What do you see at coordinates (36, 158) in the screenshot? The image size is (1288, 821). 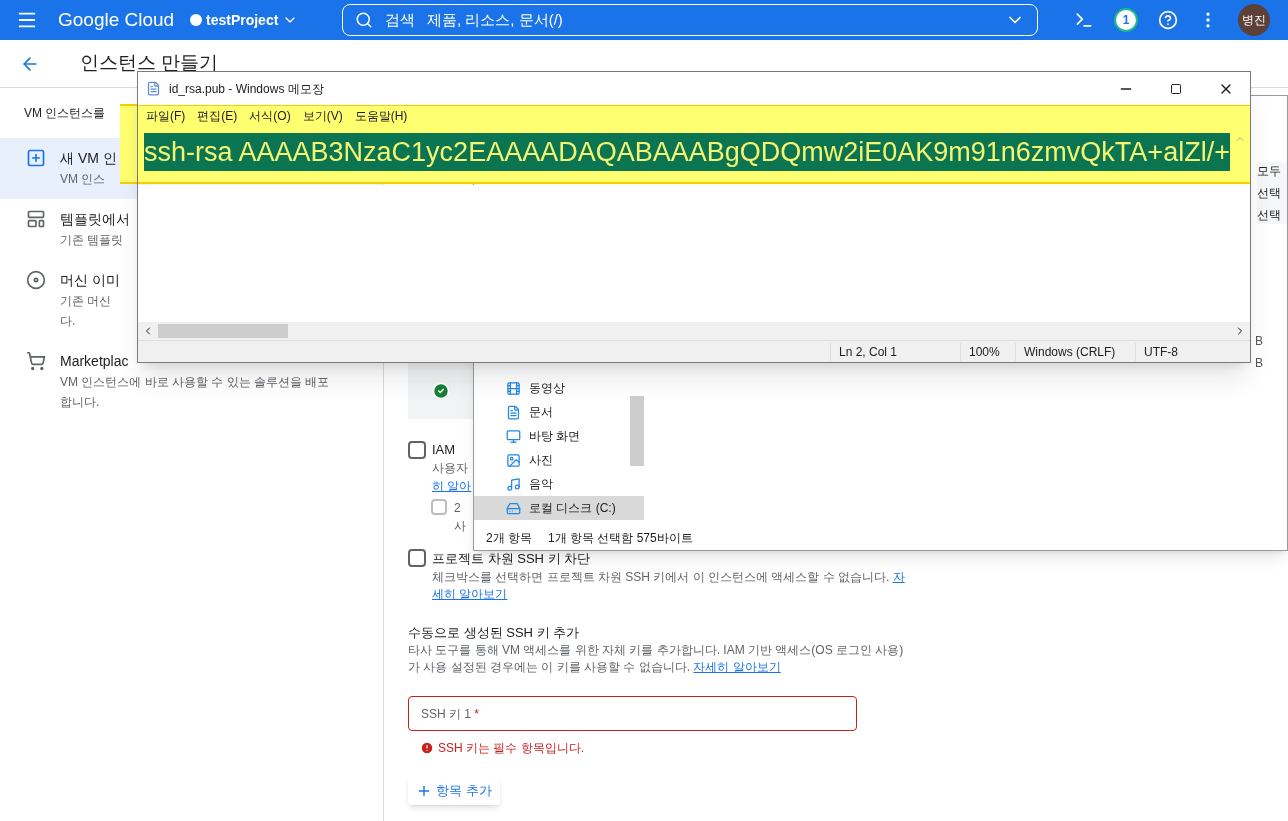 I see `plus-square-icon` at bounding box center [36, 158].